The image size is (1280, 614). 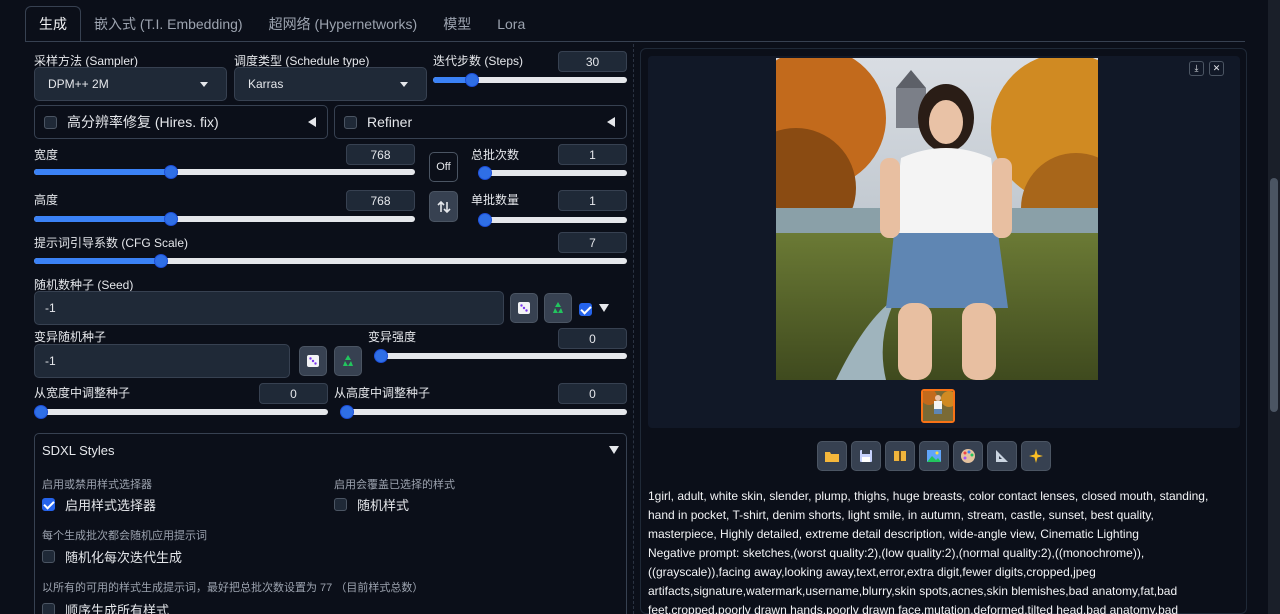 What do you see at coordinates (592, 154) in the screenshot?
I see `batch-count-input: 1` at bounding box center [592, 154].